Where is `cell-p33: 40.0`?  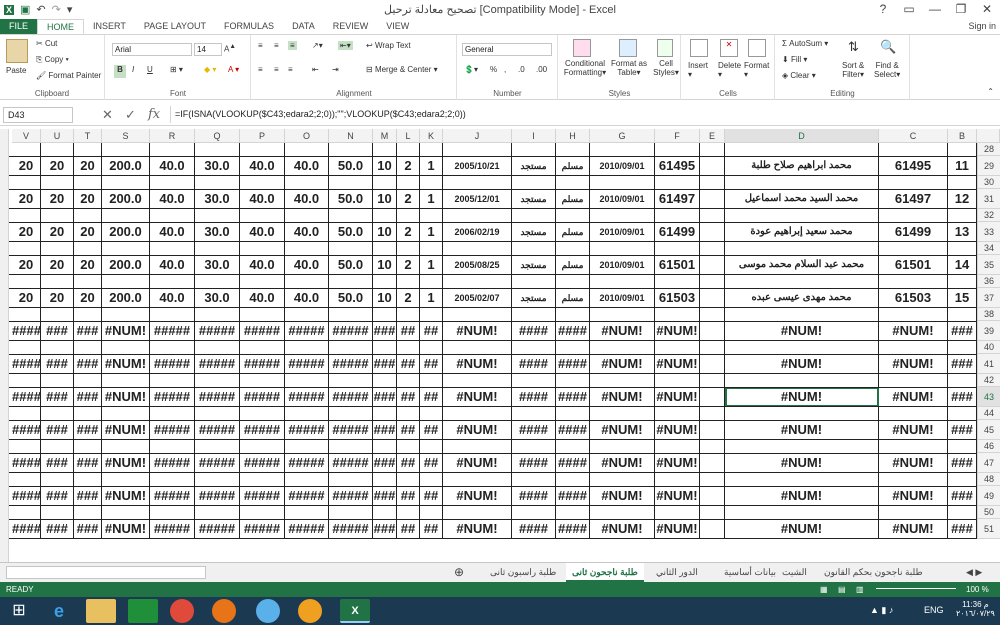 cell-p33: 40.0 is located at coordinates (262, 232).